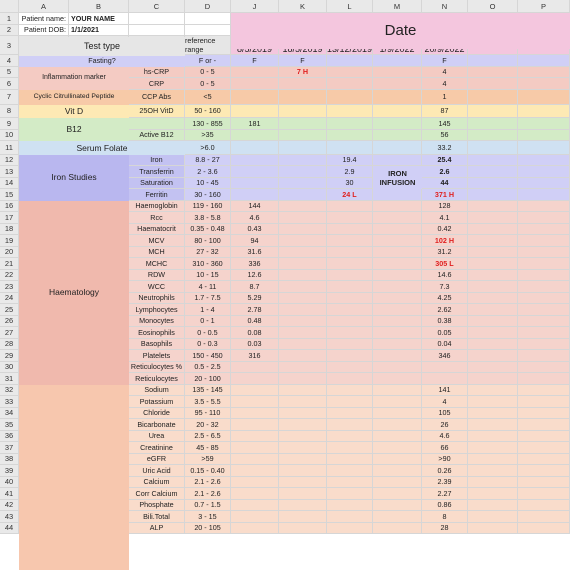 Image resolution: width=570 pixels, height=570 pixels. What do you see at coordinates (157, 413) in the screenshot?
I see `test-name: Chloride` at bounding box center [157, 413].